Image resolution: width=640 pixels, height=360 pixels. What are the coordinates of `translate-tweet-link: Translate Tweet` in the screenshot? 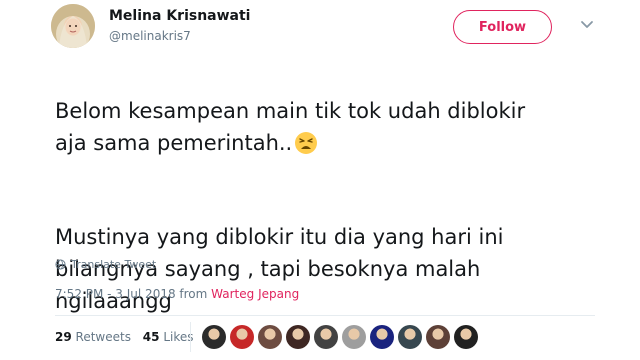 It's located at (105, 264).